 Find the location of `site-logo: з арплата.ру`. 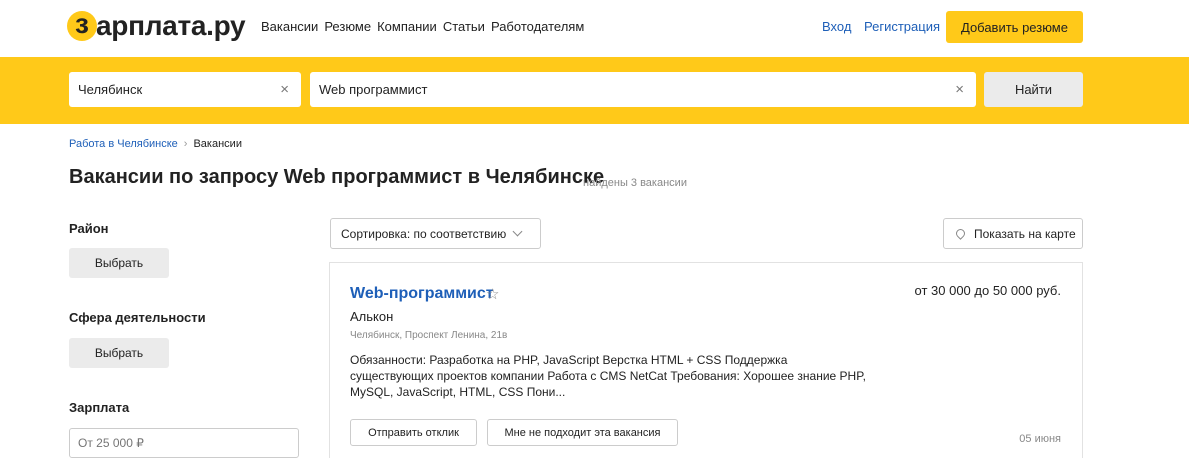

site-logo: з арплата.ру is located at coordinates (156, 25).